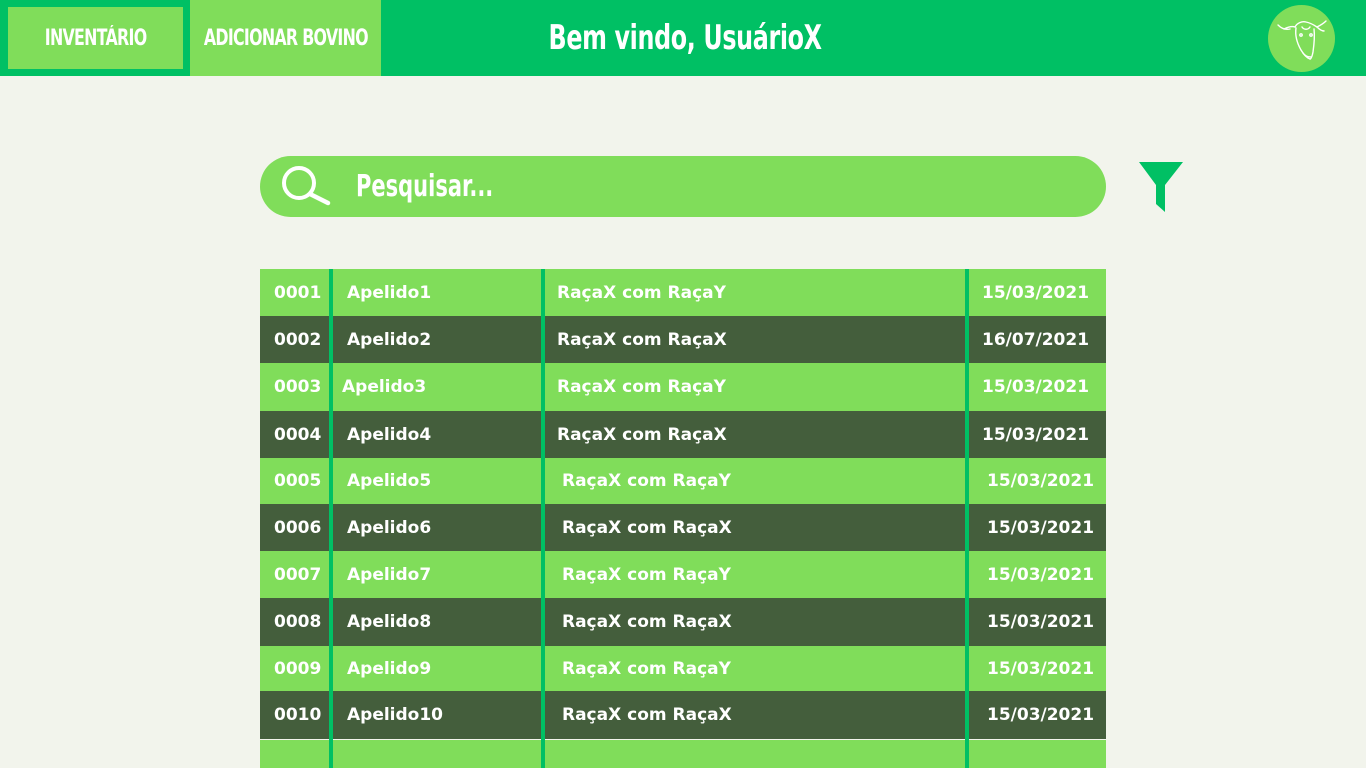  I want to click on table-row: 0001 Apelido1 RaçaX com RaçaY 15/03/2021, so click(683, 292).